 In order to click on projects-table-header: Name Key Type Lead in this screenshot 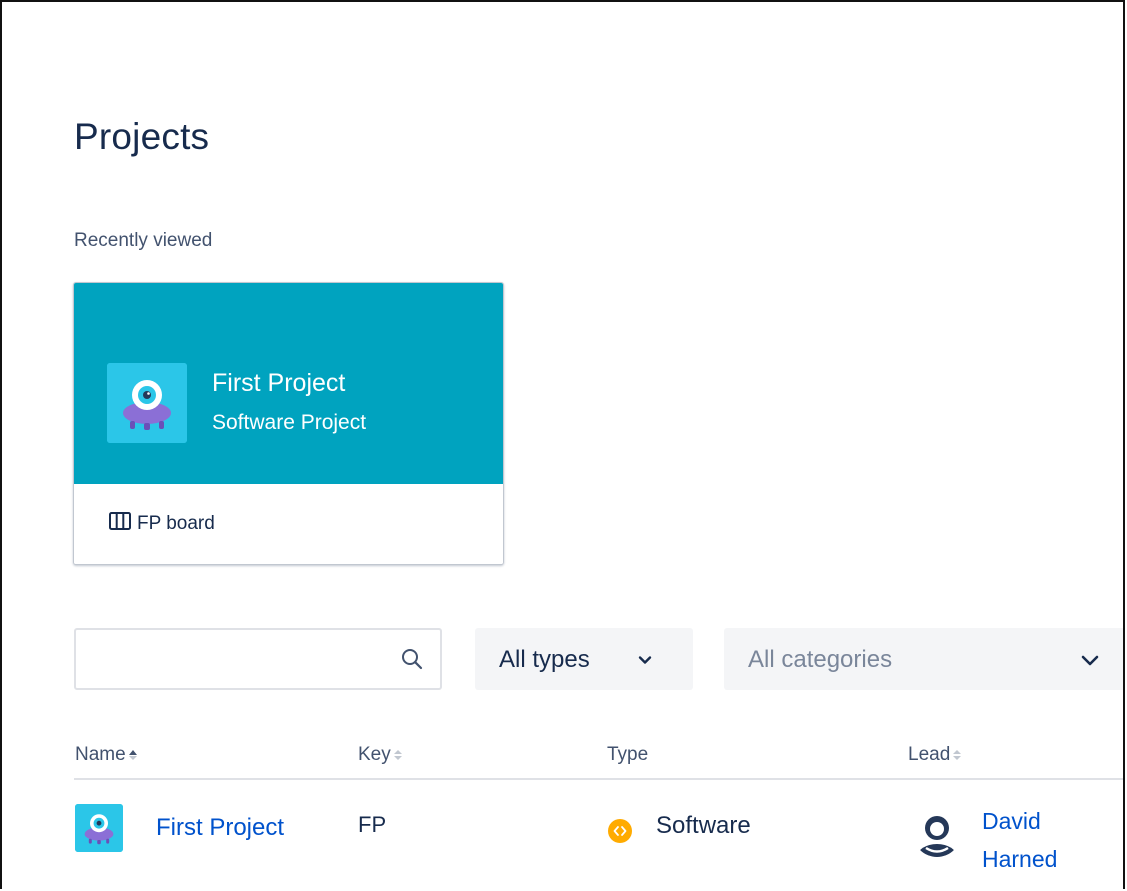, I will do `click(598, 758)`.